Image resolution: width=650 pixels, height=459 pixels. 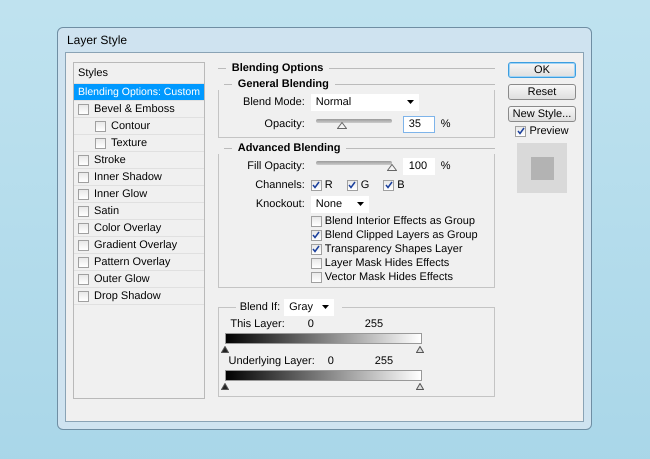 I want to click on option-label: Transparency Shapes Layer, so click(x=393, y=249).